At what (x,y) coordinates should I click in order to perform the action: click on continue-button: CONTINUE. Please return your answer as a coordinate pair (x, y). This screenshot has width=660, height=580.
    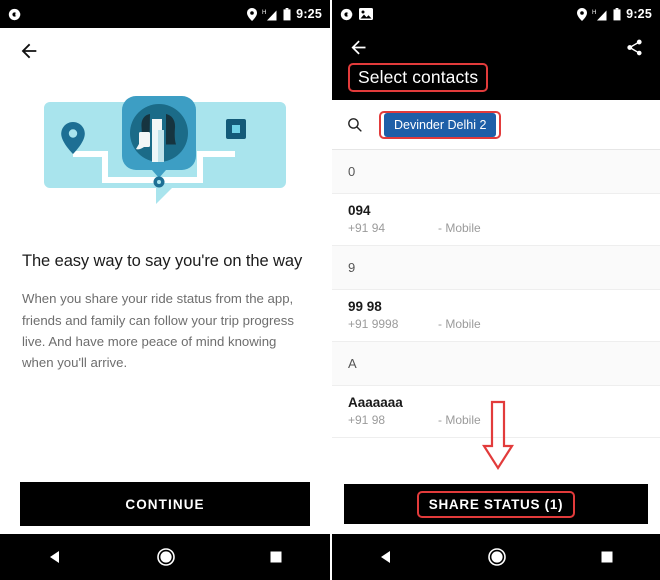
    Looking at the image, I should click on (165, 504).